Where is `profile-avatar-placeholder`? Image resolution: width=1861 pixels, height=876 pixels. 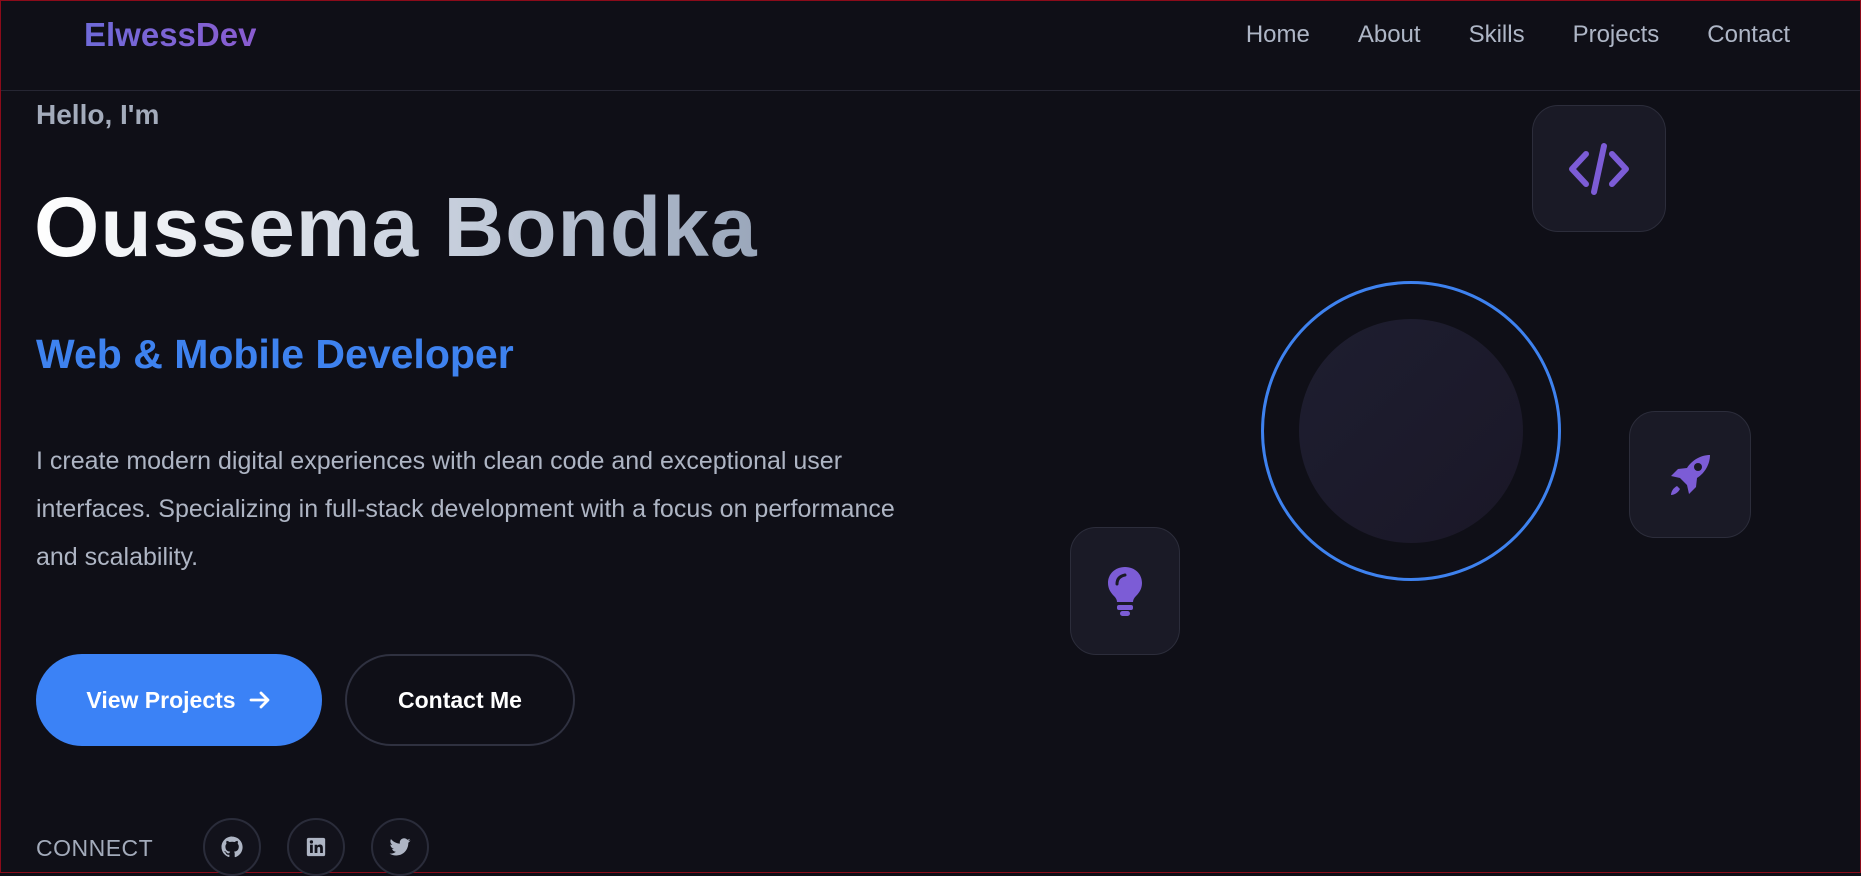
profile-avatar-placeholder is located at coordinates (1411, 431).